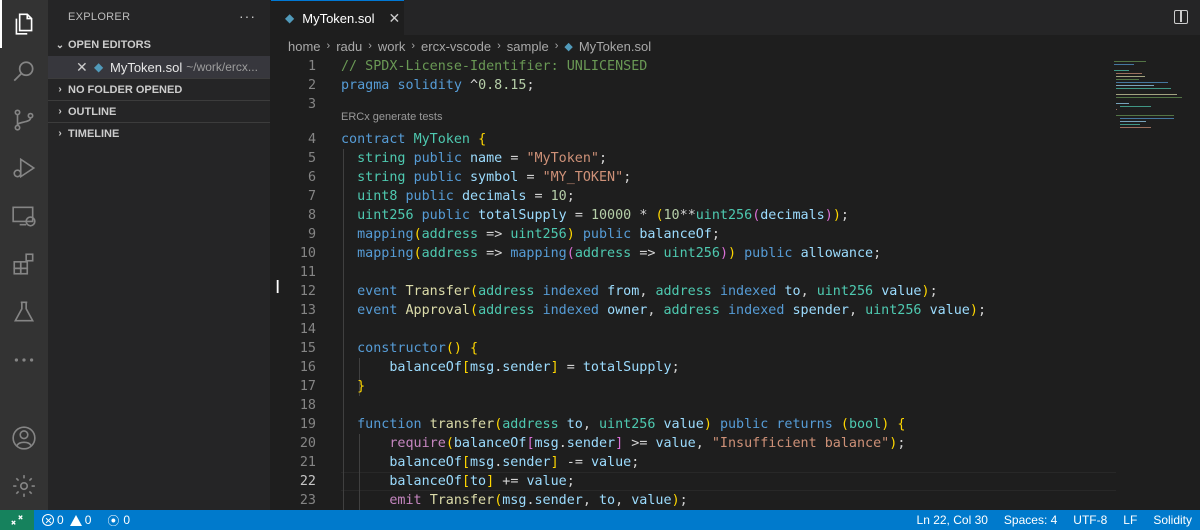 The height and width of the screenshot is (530, 1200). Describe the element at coordinates (693, 196) in the screenshot. I see `code-line: 7 uint8 public decimals = 10;` at that location.